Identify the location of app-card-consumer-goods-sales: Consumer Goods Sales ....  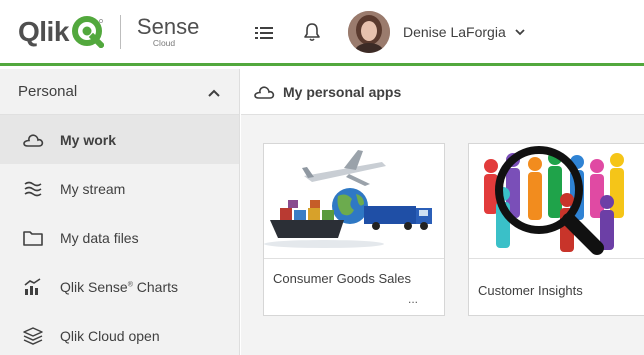
(354, 229).